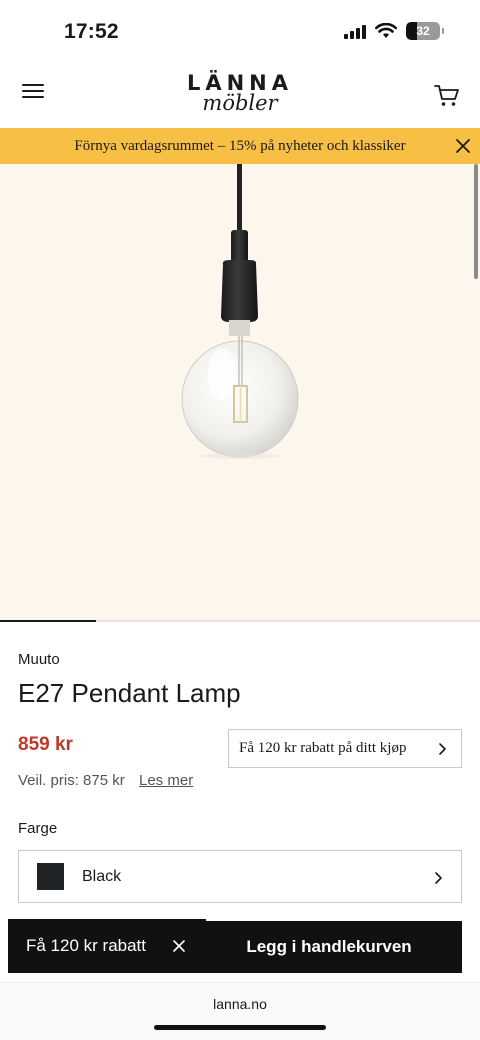  What do you see at coordinates (240, 311) in the screenshot?
I see `pendant-lamp-image` at bounding box center [240, 311].